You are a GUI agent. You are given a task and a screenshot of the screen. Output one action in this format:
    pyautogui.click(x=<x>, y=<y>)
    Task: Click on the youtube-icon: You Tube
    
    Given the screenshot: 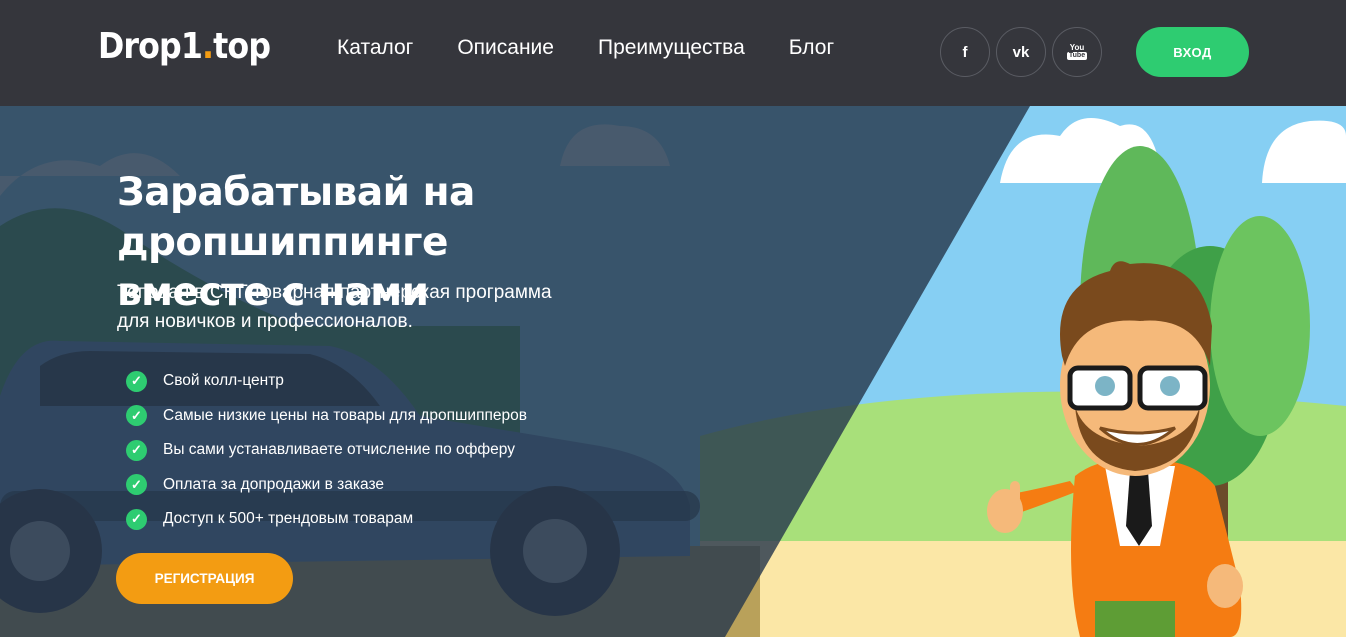 What is the action you would take?
    pyautogui.click(x=1077, y=52)
    